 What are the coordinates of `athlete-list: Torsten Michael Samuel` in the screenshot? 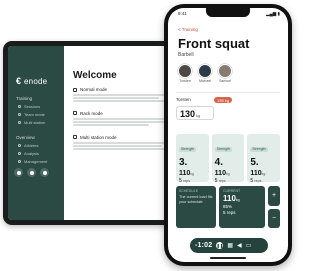 It's located at (205, 73).